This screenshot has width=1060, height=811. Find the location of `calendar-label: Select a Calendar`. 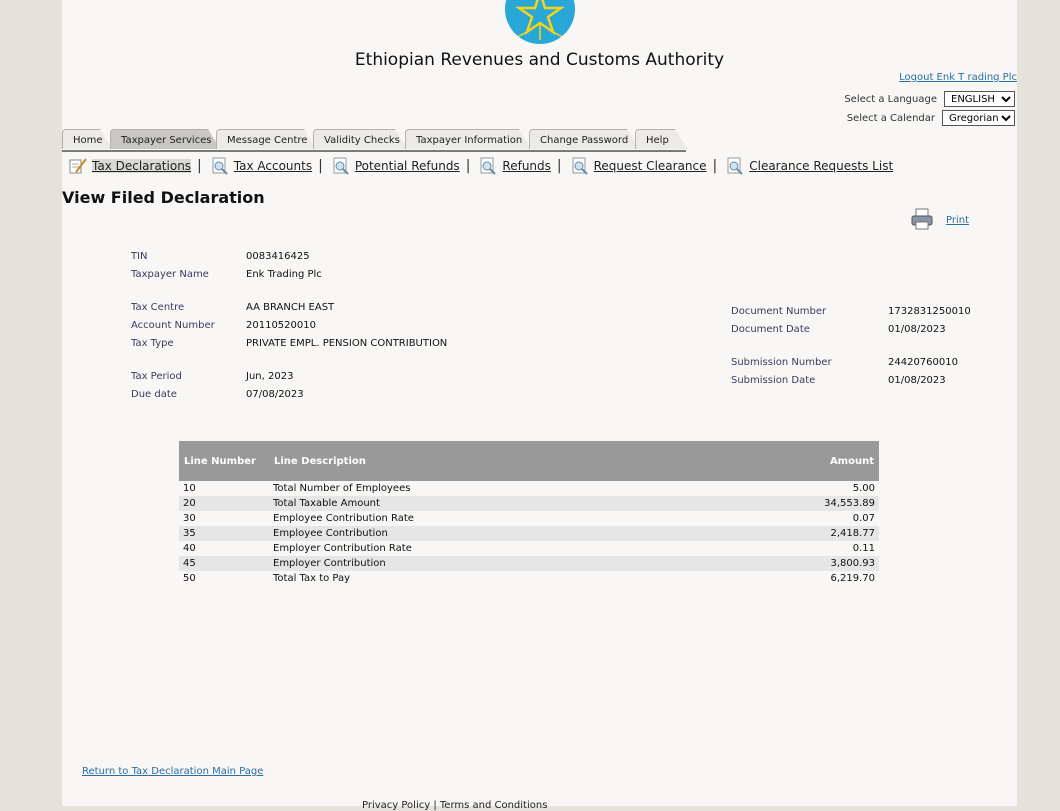

calendar-label: Select a Calendar is located at coordinates (890, 118).